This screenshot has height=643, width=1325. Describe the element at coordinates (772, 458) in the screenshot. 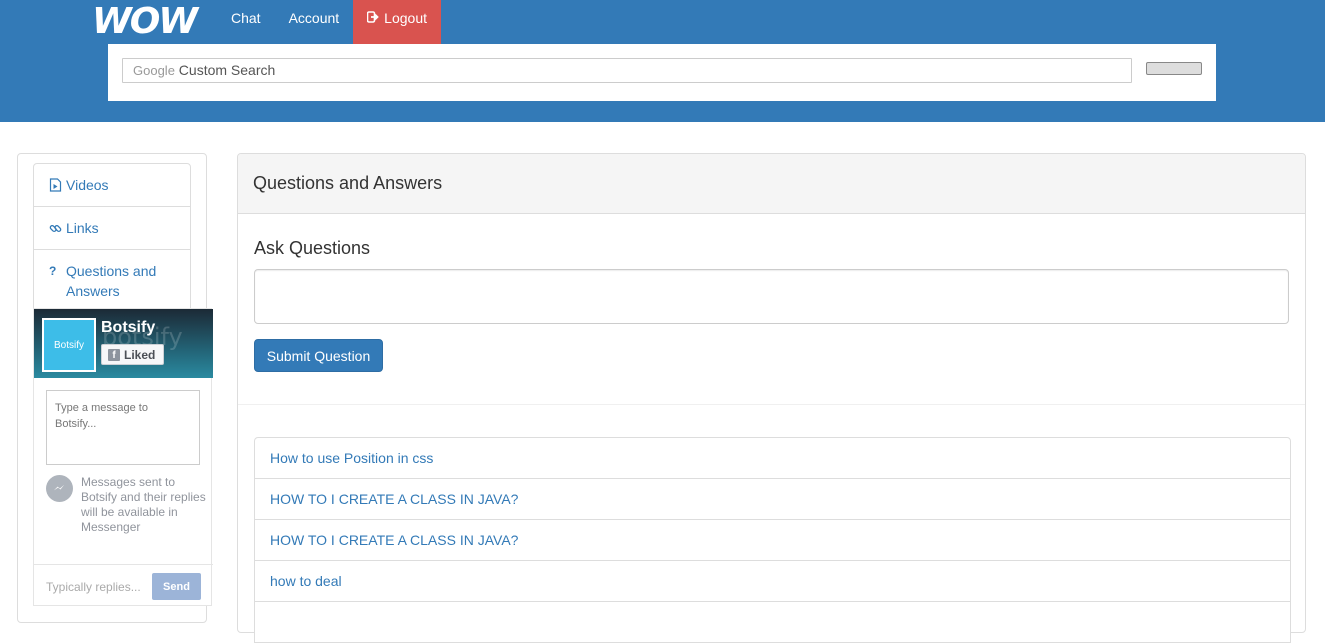

I see `question-item: How to use Position in css` at that location.